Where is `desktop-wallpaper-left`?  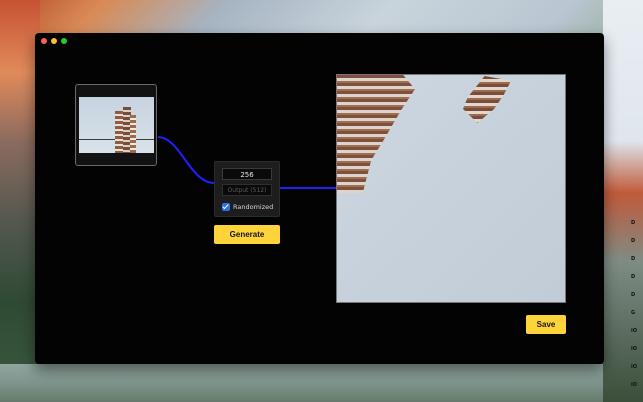
desktop-wallpaper-left is located at coordinates (20, 201).